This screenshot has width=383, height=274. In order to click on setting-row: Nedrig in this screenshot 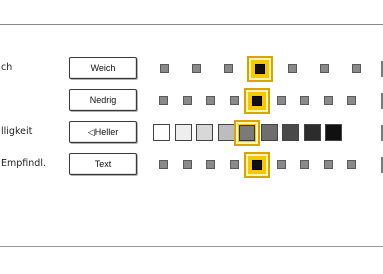, I will do `click(191, 101)`.